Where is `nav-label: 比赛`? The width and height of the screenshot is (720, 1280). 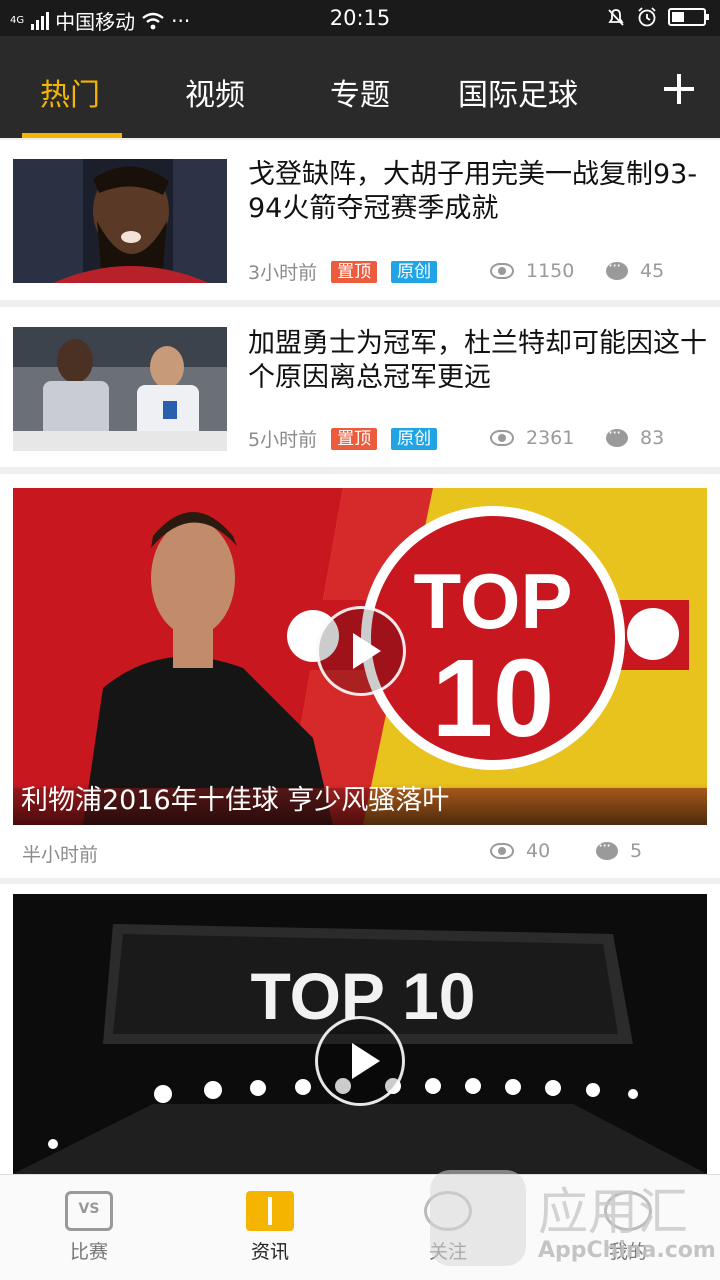 nav-label: 比赛 is located at coordinates (88, 1252).